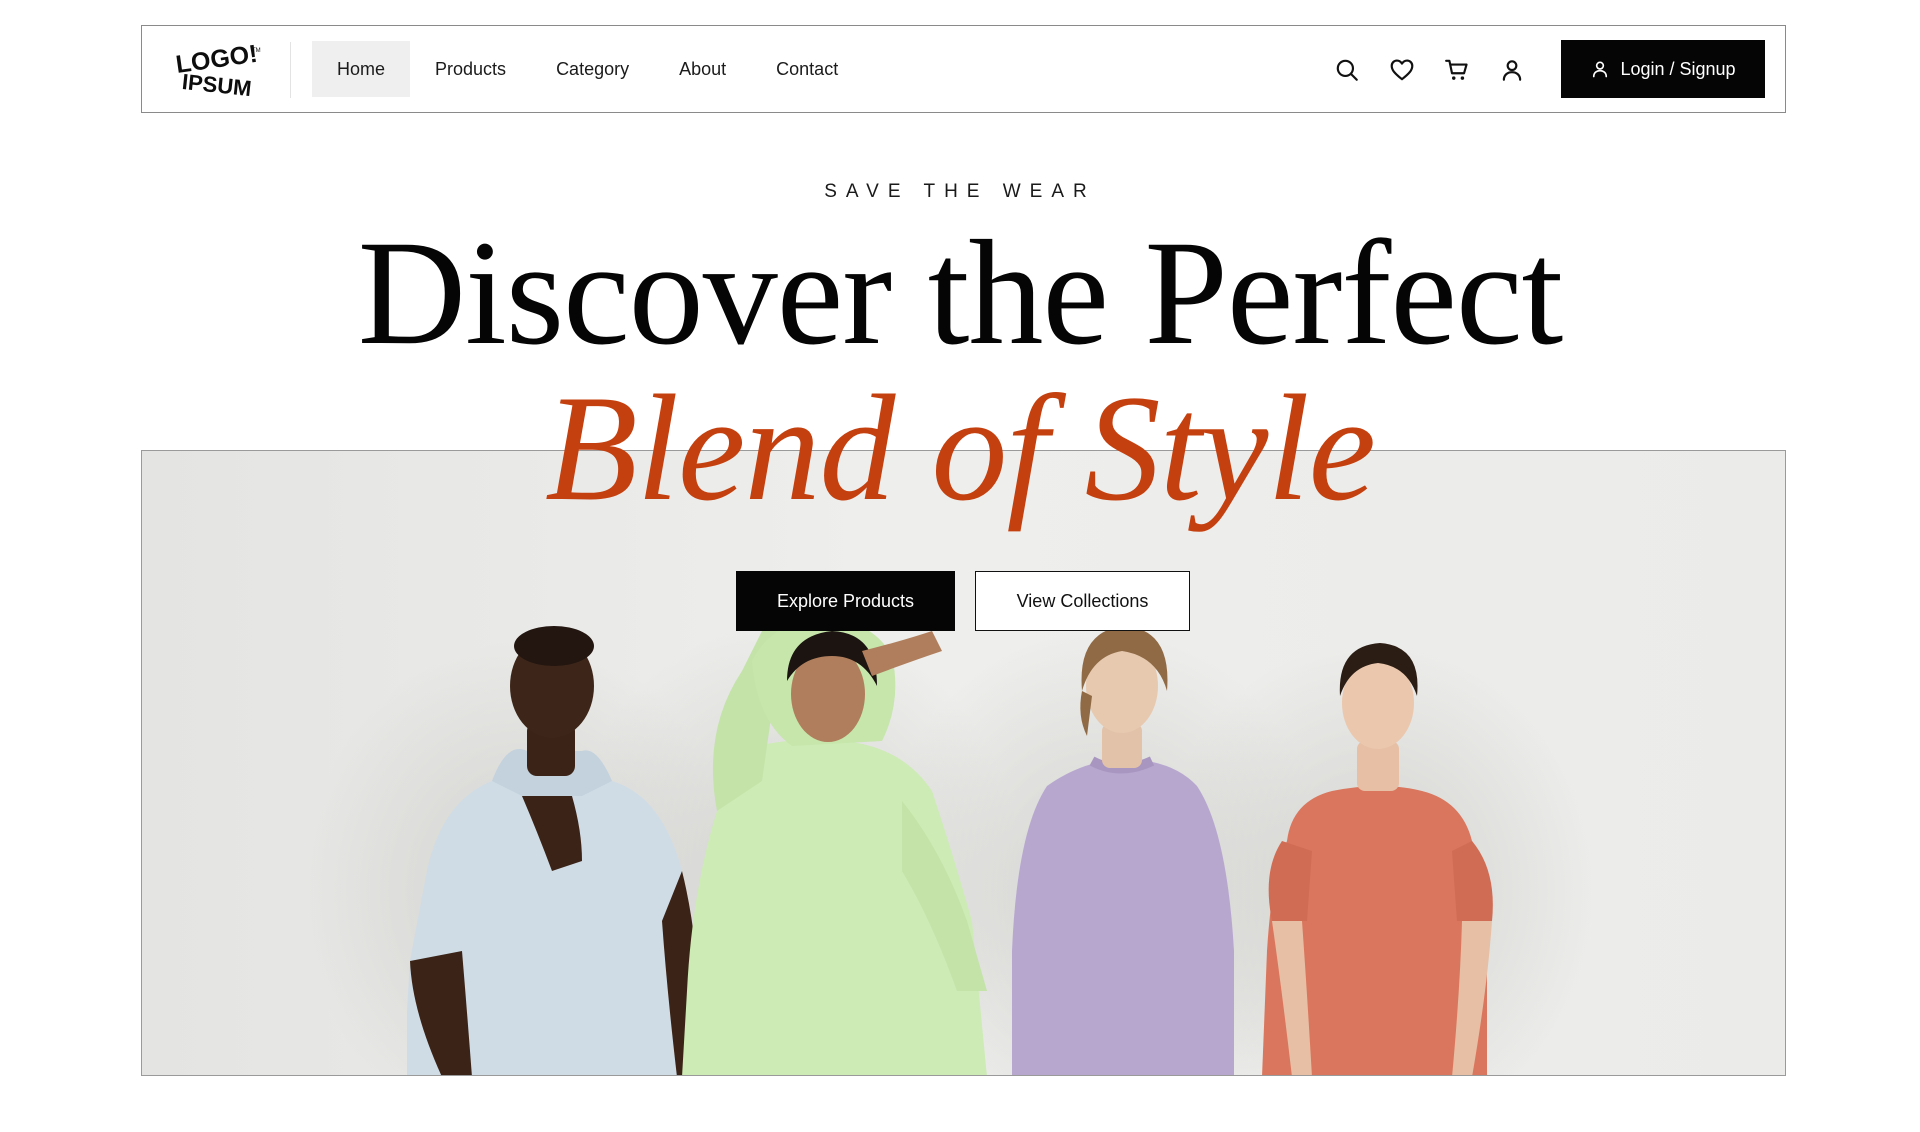  Describe the element at coordinates (256, 51) in the screenshot. I see `svg-text: TM` at that location.